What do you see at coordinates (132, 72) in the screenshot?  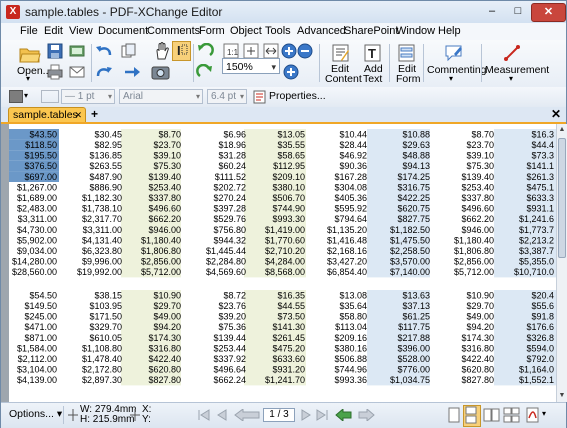 I see `arrow-right-icon` at bounding box center [132, 72].